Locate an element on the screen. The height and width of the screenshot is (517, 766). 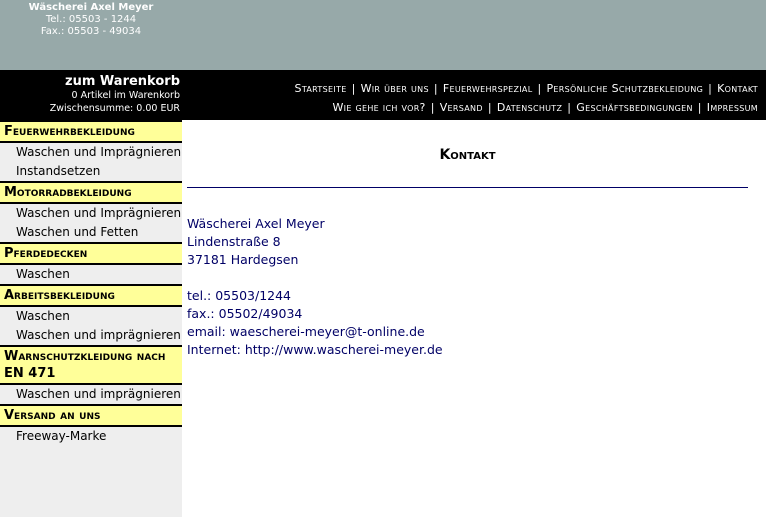
cart-items: 0 Artikel im Warenkorb is located at coordinates (126, 95).